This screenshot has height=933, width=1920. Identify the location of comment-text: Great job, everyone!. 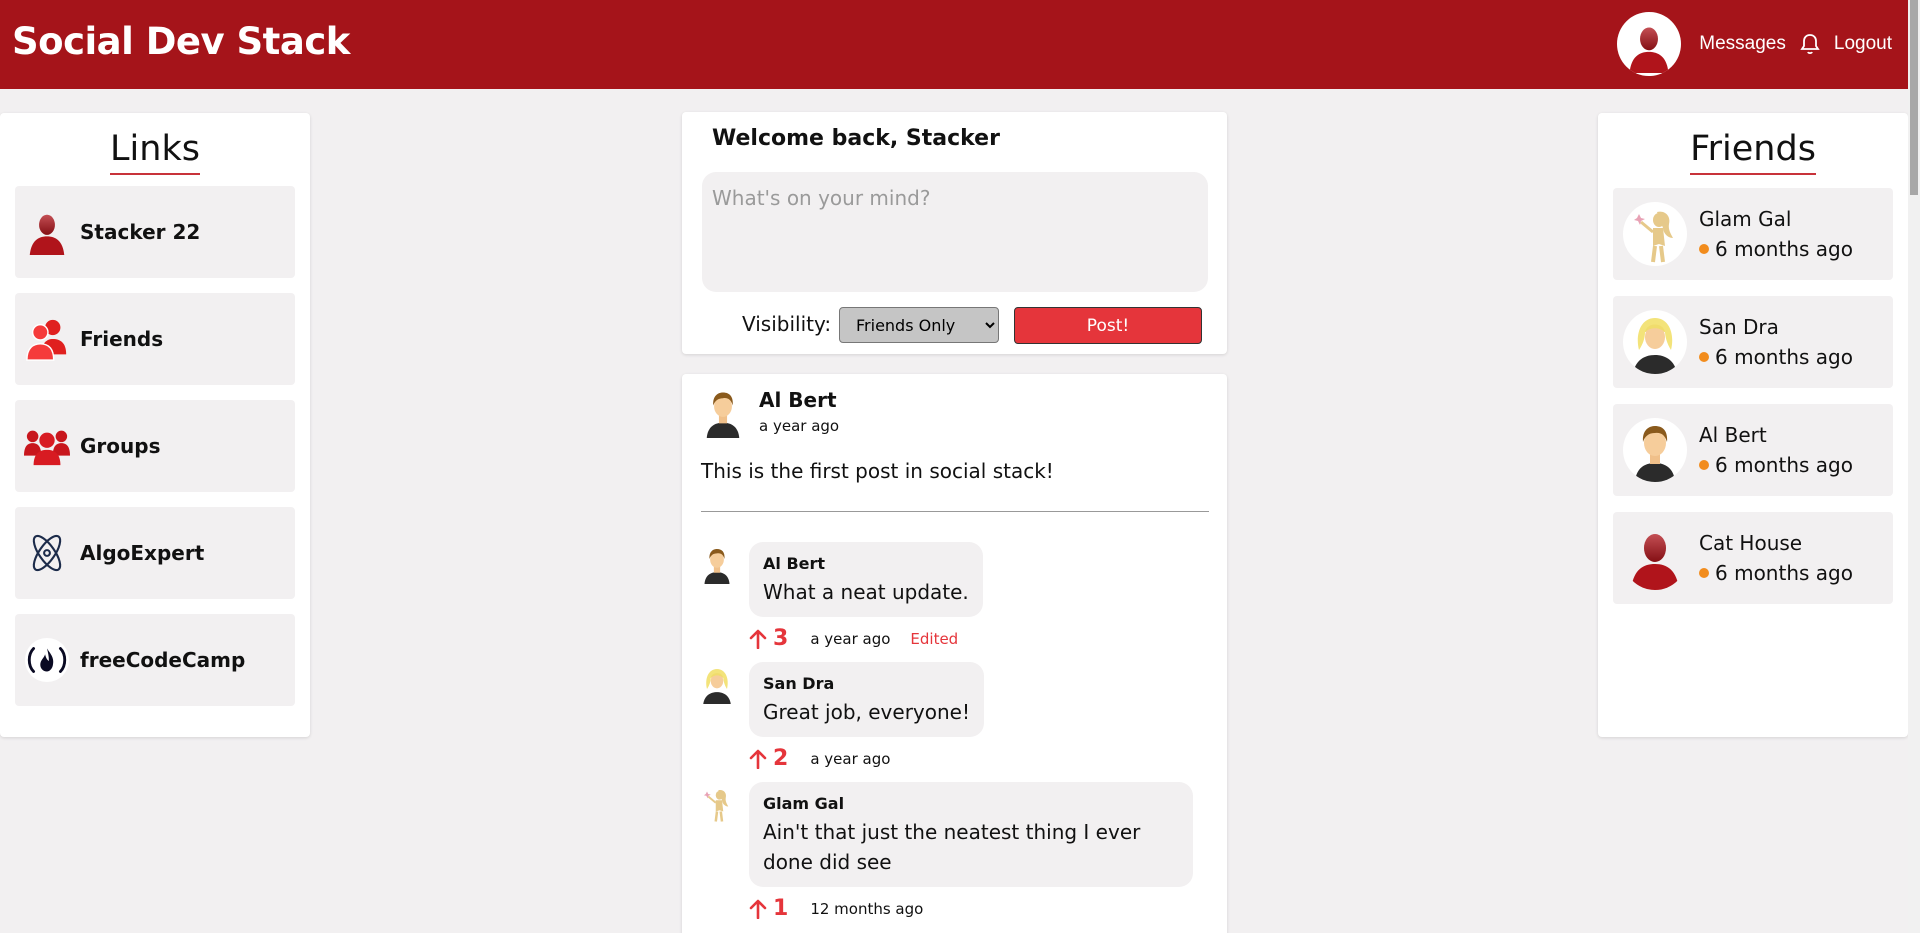
(866, 712).